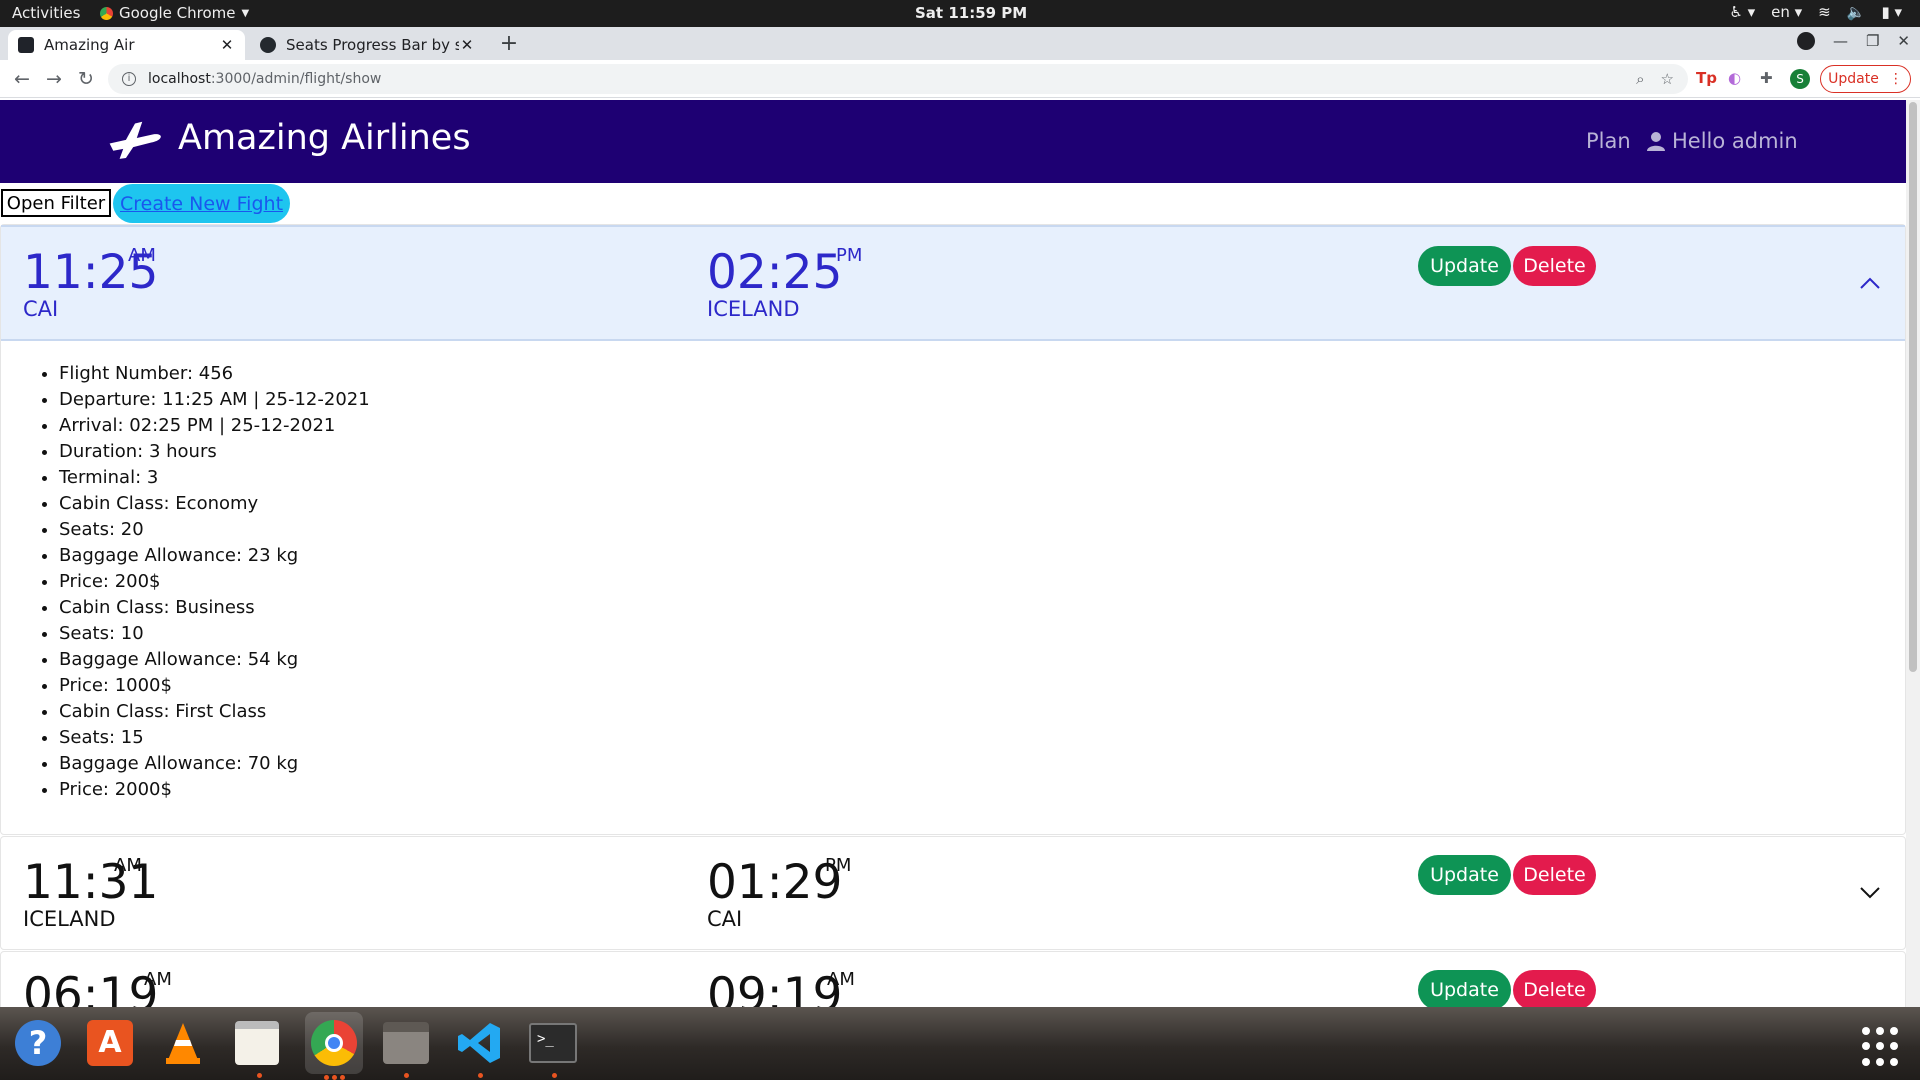 The width and height of the screenshot is (1920, 1080). Describe the element at coordinates (183, 1043) in the screenshot. I see `vlc-icon` at that location.